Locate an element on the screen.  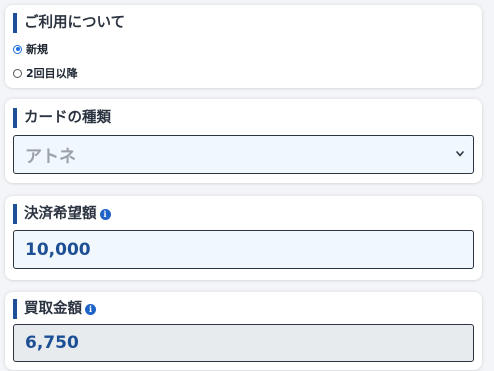
purchase-amount-title: 買取金額 i is located at coordinates (54, 309).